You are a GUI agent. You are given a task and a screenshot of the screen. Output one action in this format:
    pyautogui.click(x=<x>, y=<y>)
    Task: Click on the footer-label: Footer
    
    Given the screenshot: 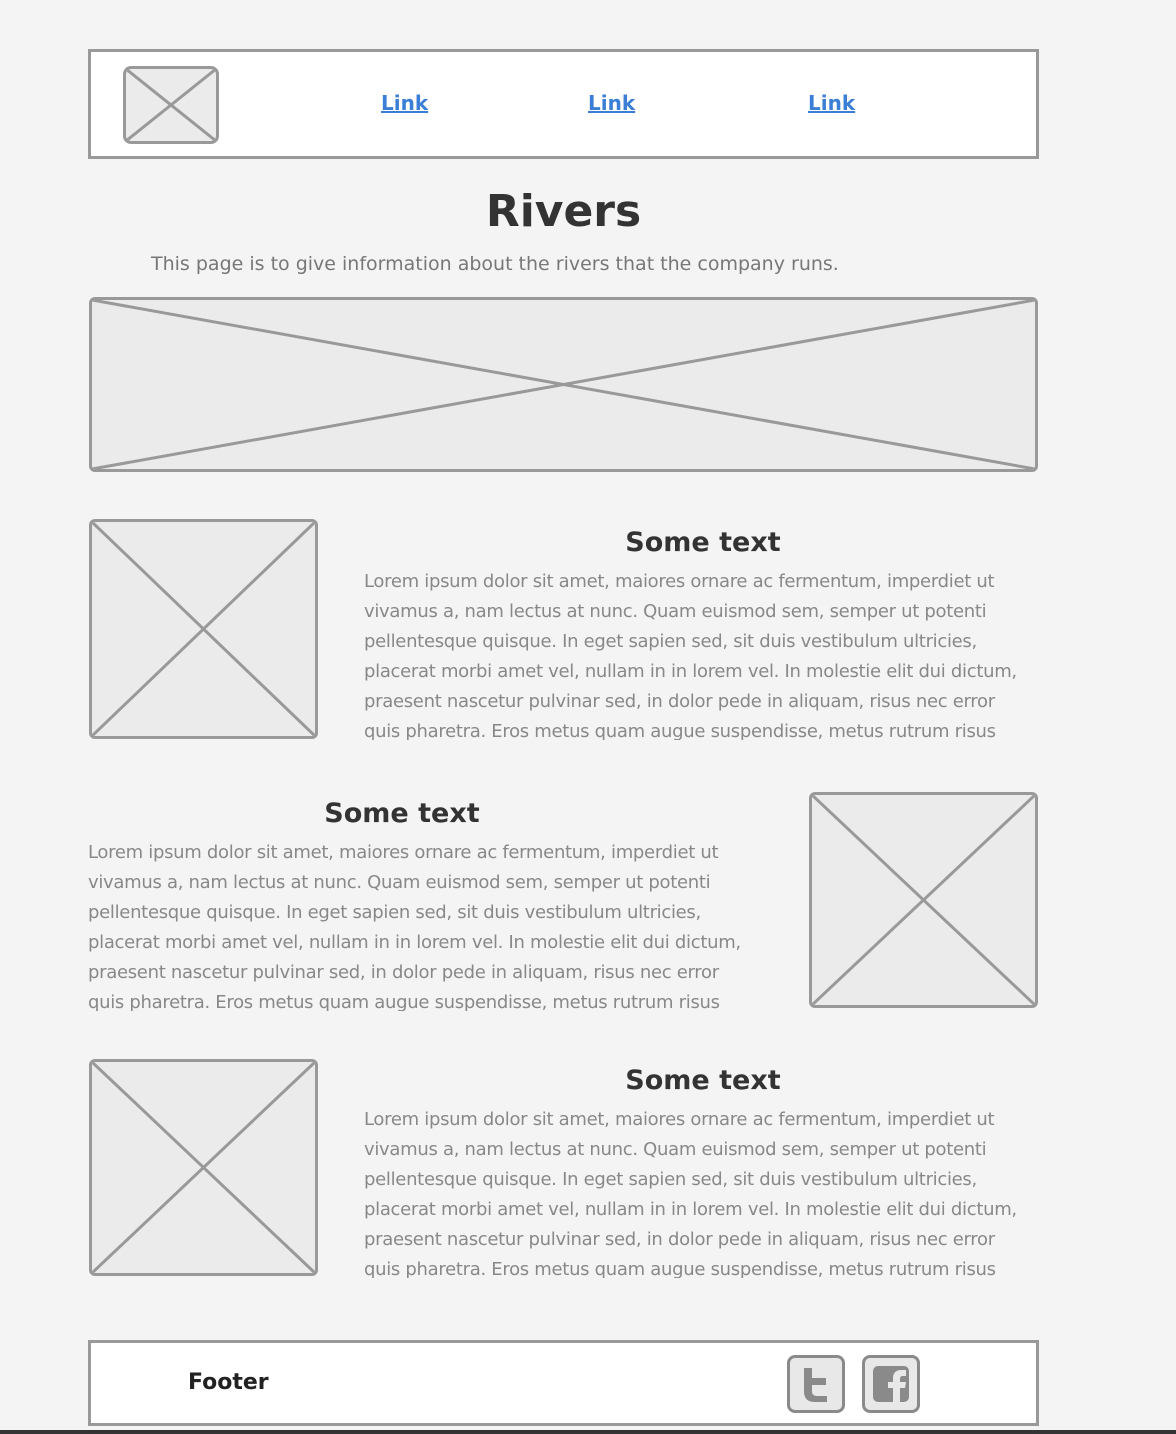 What is the action you would take?
    pyautogui.click(x=228, y=1382)
    